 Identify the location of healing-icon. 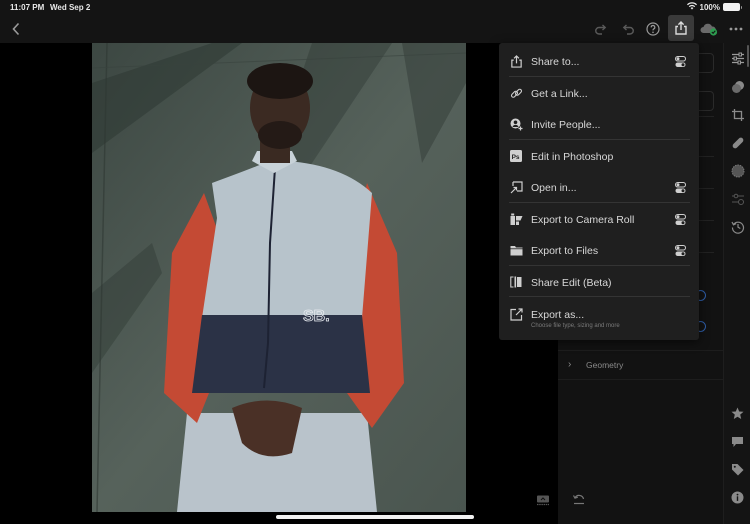
(737, 142).